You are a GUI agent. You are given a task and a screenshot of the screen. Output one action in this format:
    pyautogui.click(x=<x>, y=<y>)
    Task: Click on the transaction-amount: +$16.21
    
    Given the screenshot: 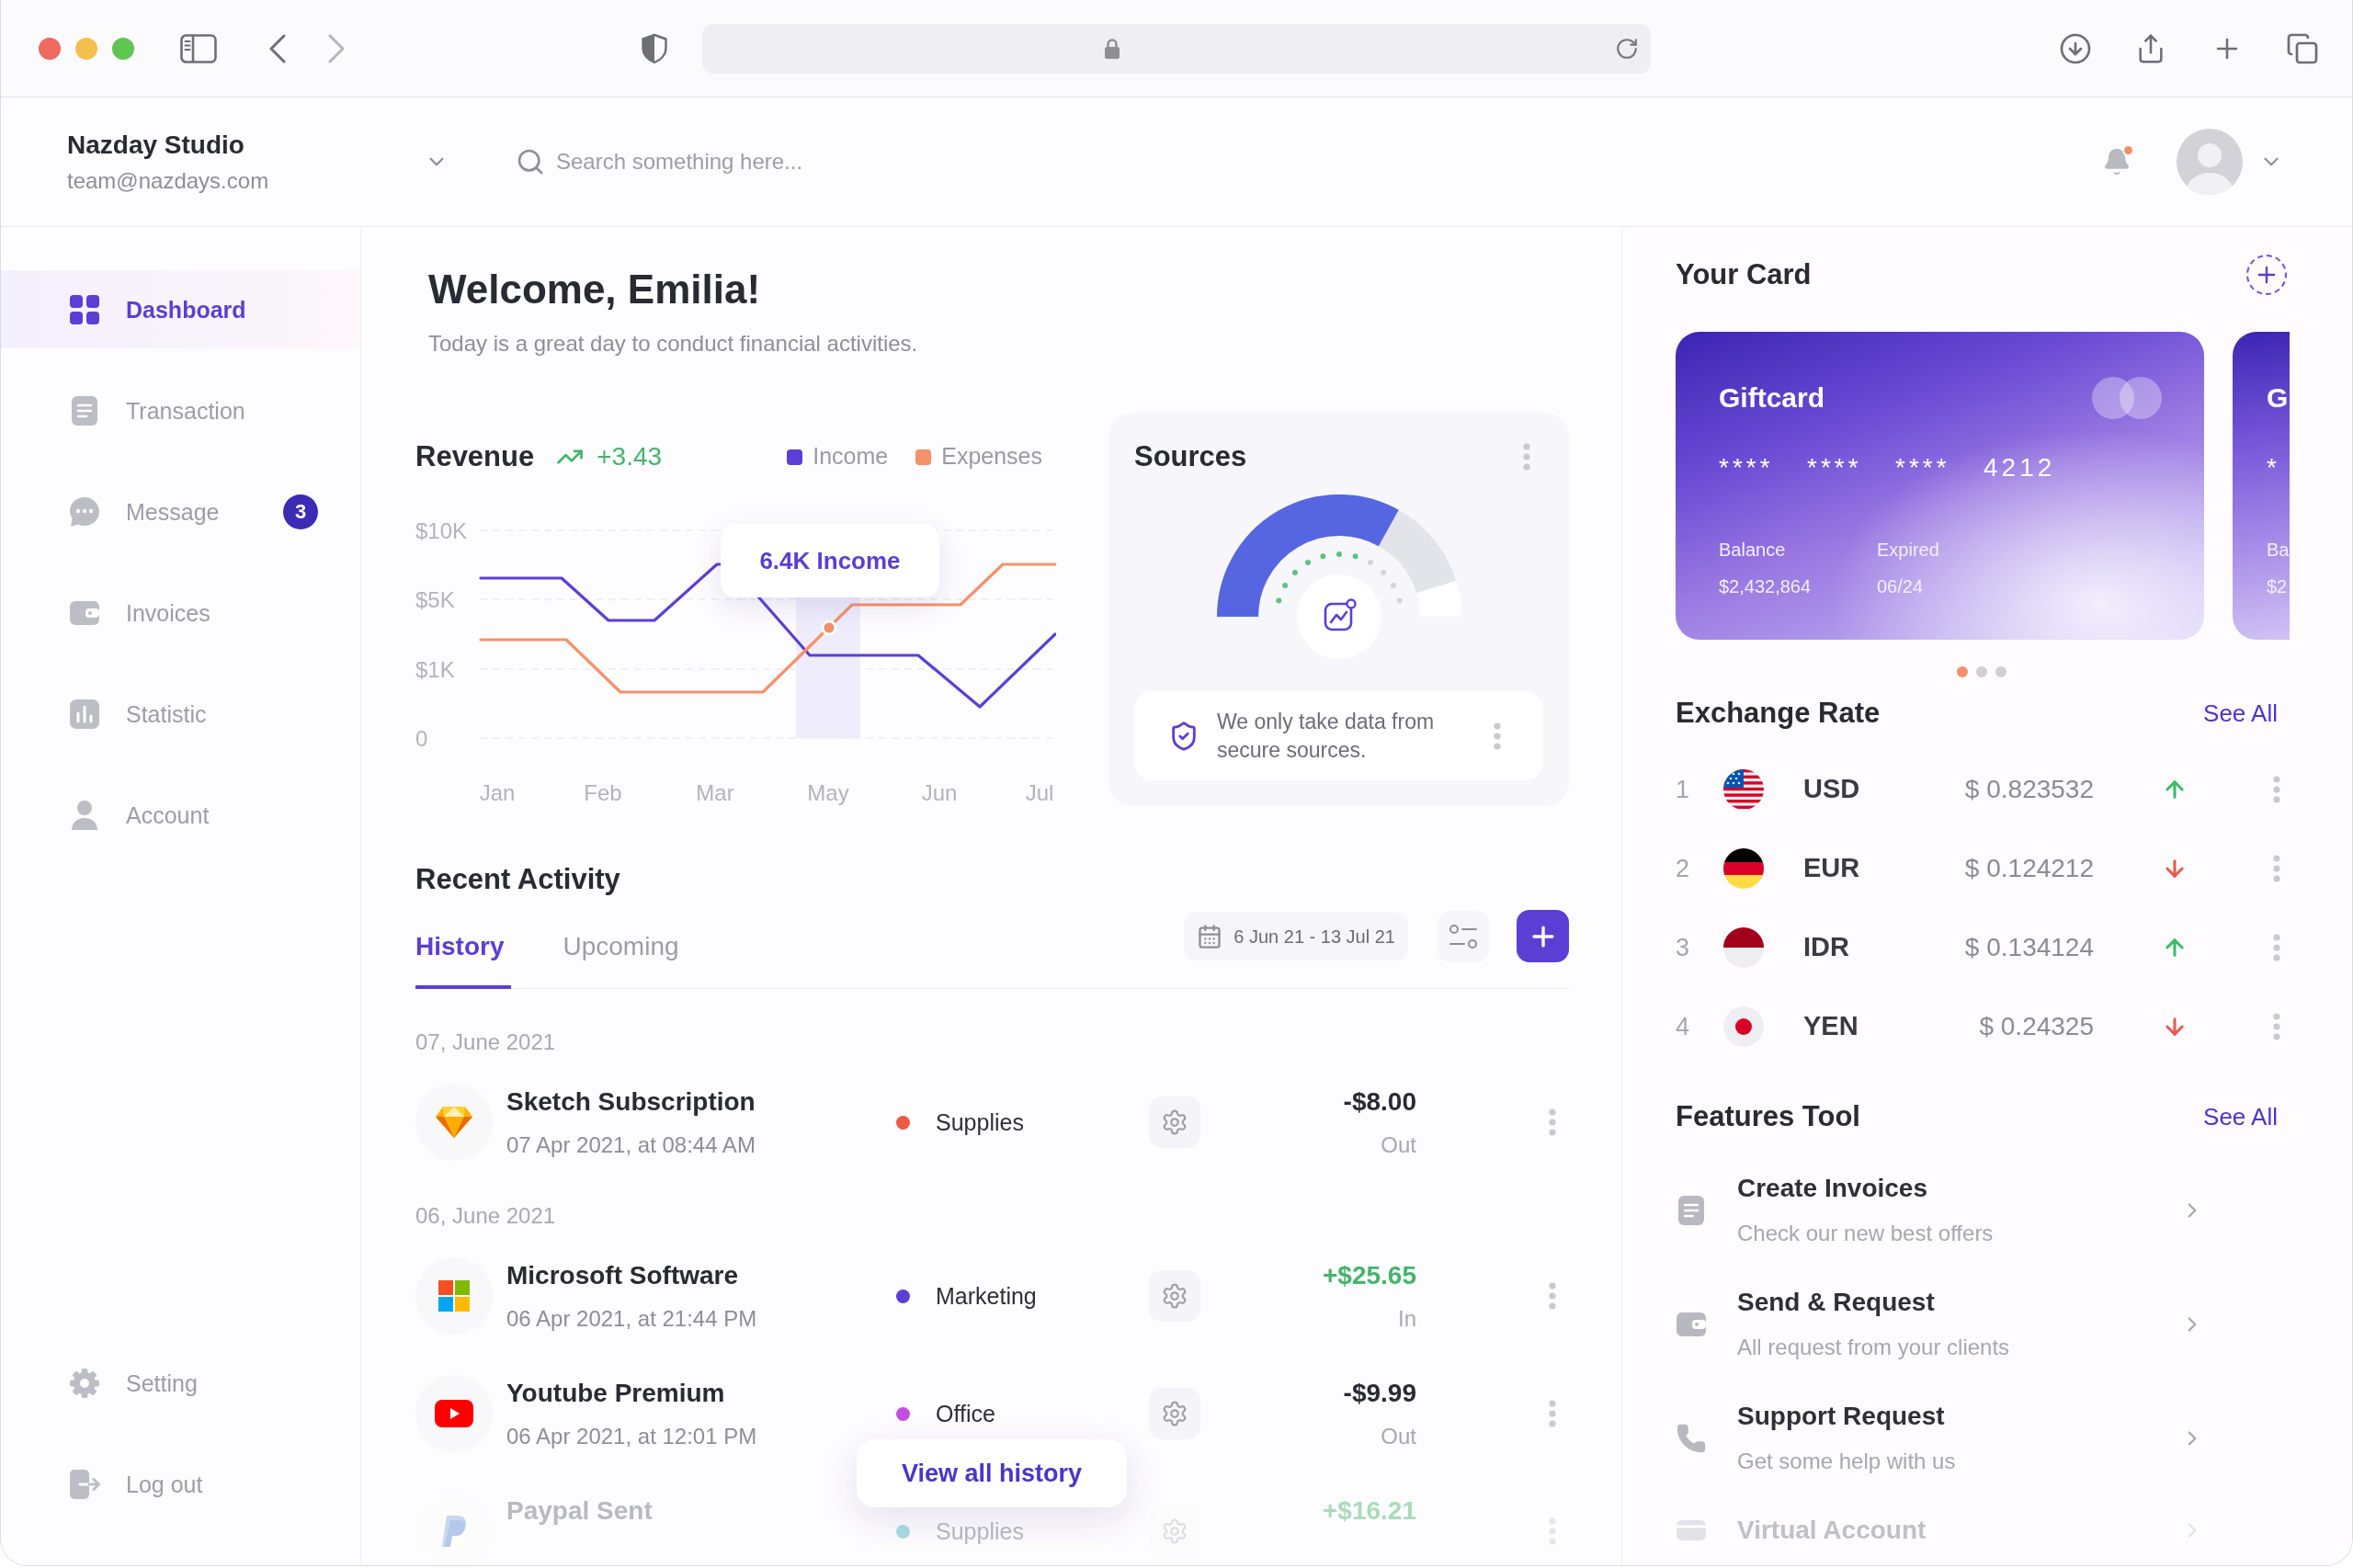 What is the action you would take?
    pyautogui.click(x=1369, y=1510)
    